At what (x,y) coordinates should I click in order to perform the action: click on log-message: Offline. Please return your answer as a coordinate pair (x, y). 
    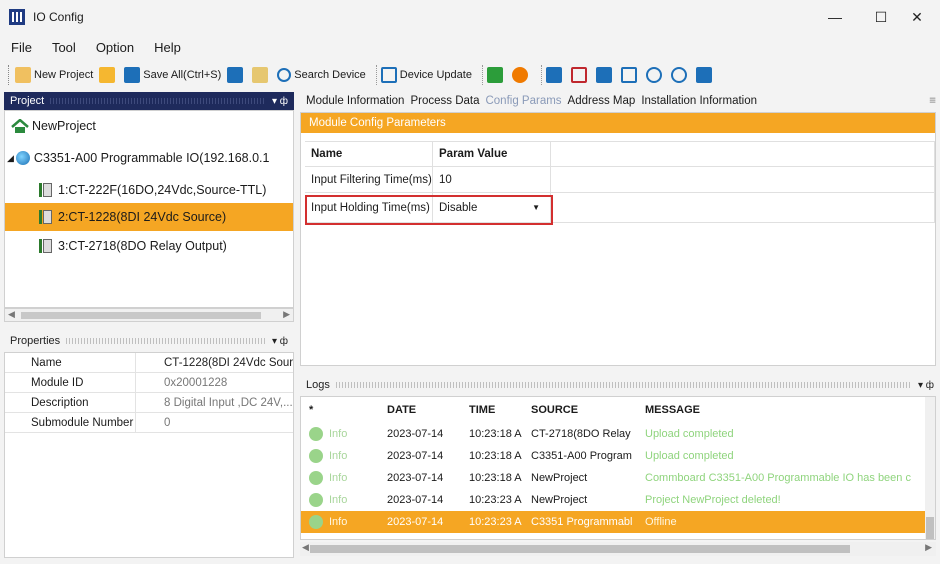
    Looking at the image, I should click on (661, 522).